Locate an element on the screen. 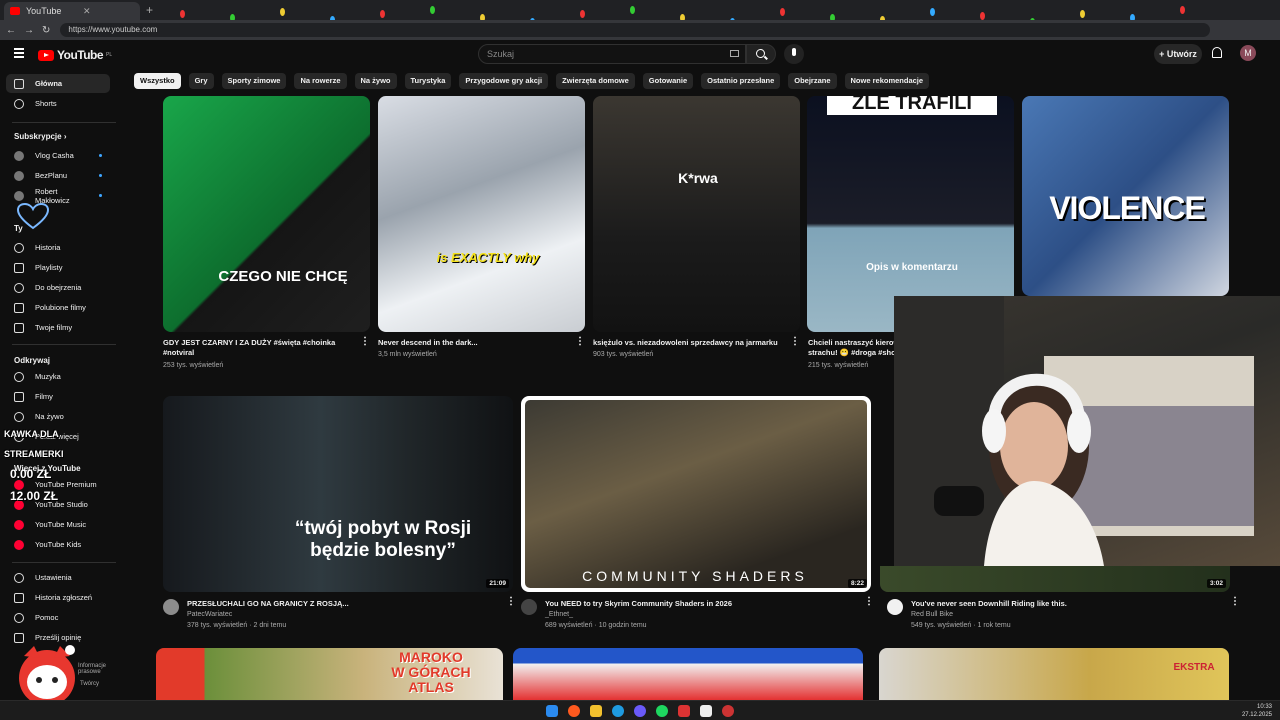  chip-all: Wszystko is located at coordinates (157, 81).